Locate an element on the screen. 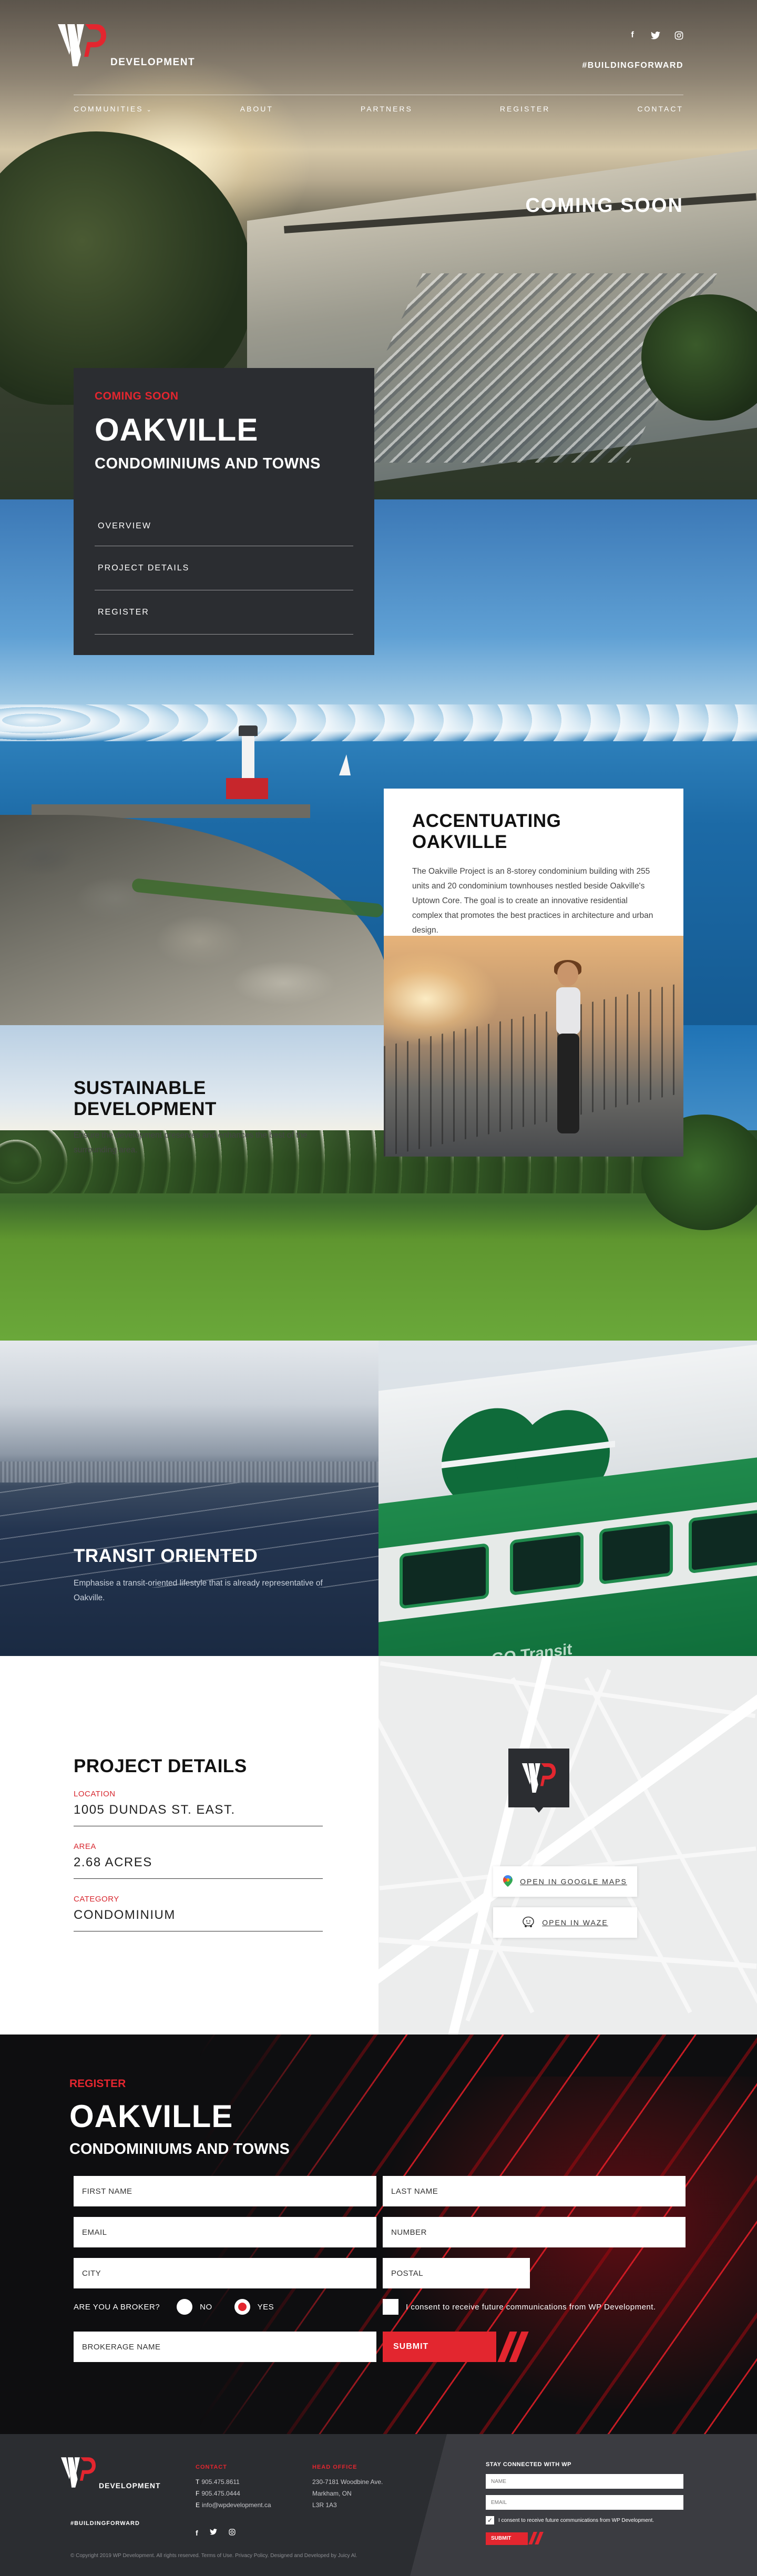  nav-about: ABOUT is located at coordinates (256, 109).